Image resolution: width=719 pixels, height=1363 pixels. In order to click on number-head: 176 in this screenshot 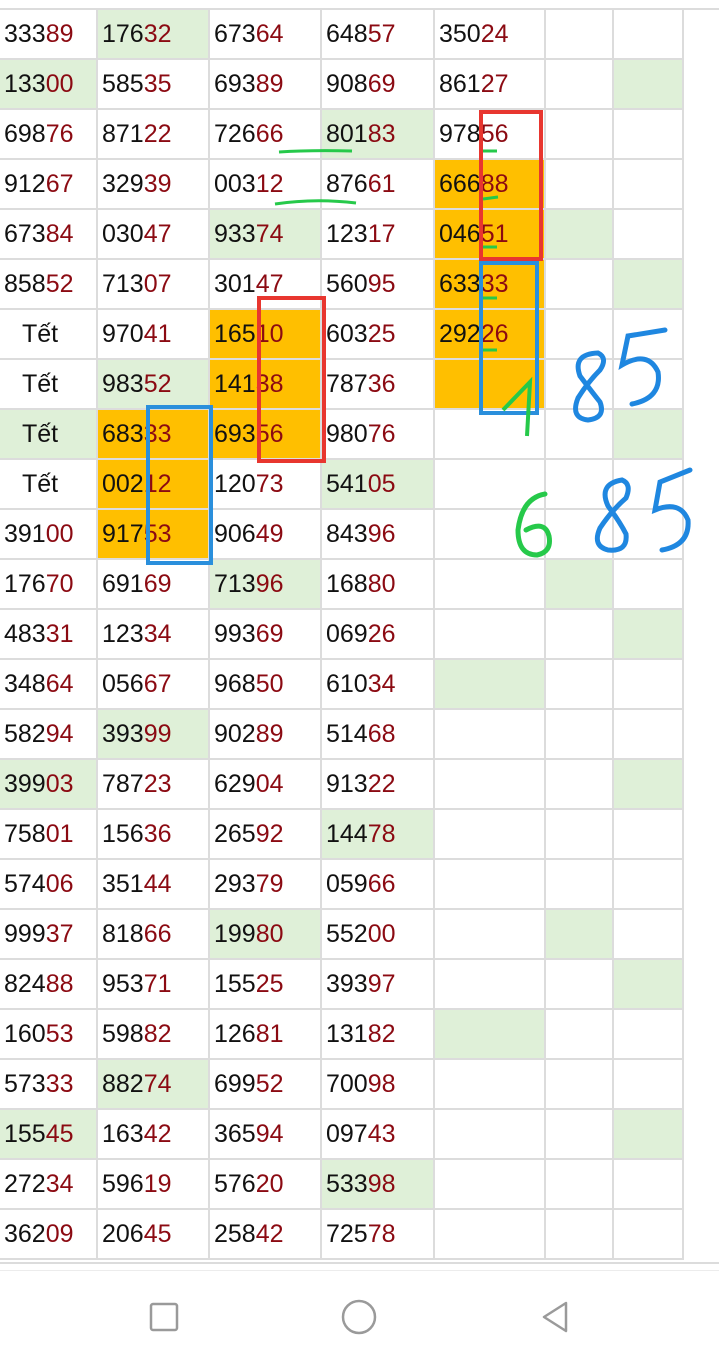, I will do `click(25, 584)`.